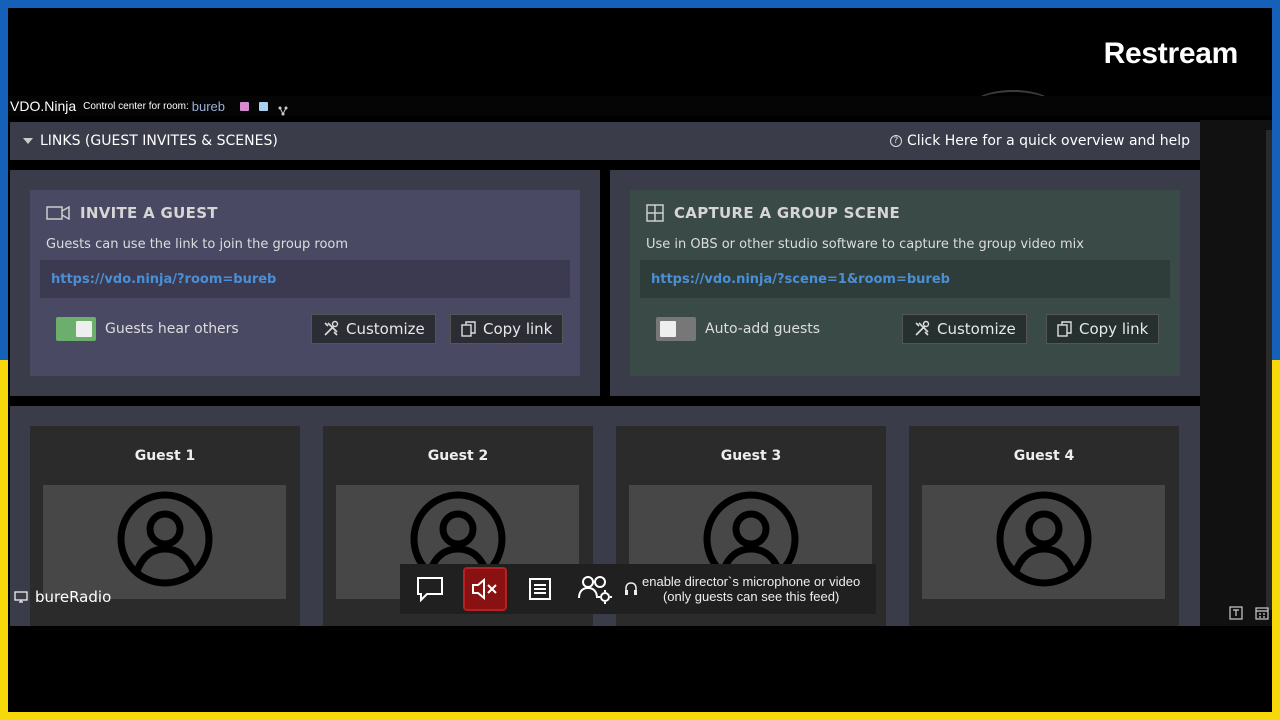 The width and height of the screenshot is (1280, 720). What do you see at coordinates (385, 329) in the screenshot?
I see `invite-customize-label: Customize` at bounding box center [385, 329].